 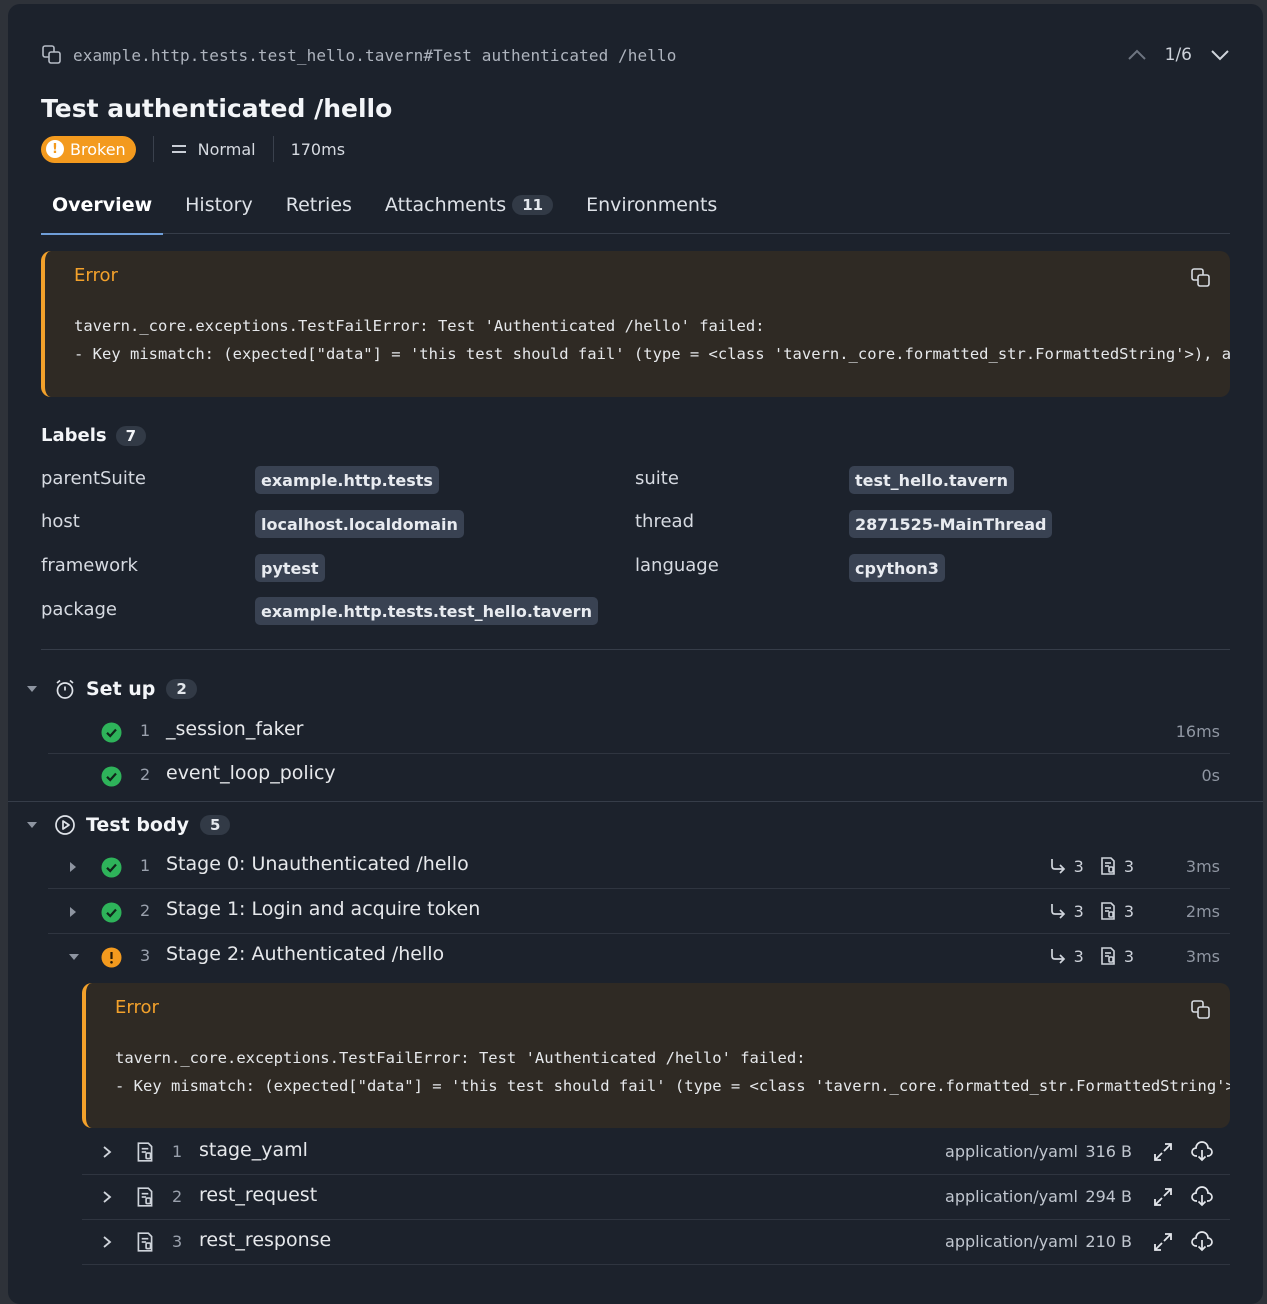 I want to click on tab-attachments: Attachments 11, so click(x=469, y=205).